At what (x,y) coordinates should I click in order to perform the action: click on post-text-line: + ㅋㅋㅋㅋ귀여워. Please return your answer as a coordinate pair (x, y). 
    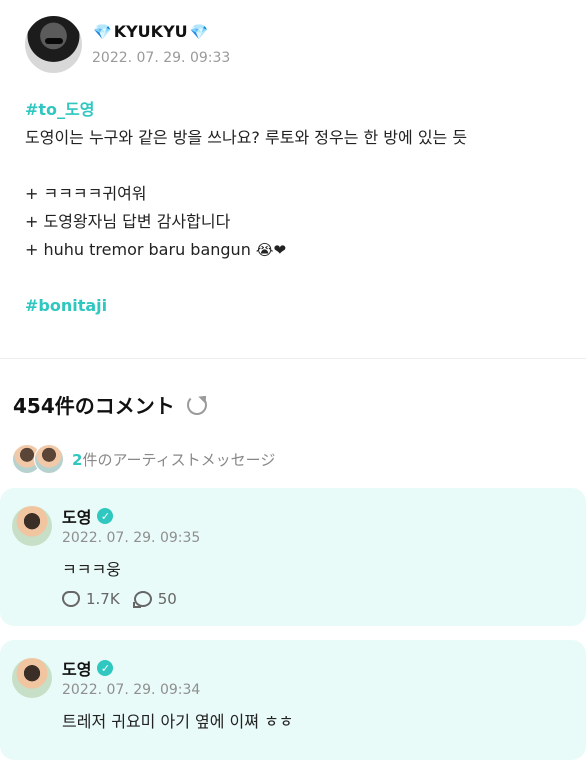
    Looking at the image, I should click on (86, 193).